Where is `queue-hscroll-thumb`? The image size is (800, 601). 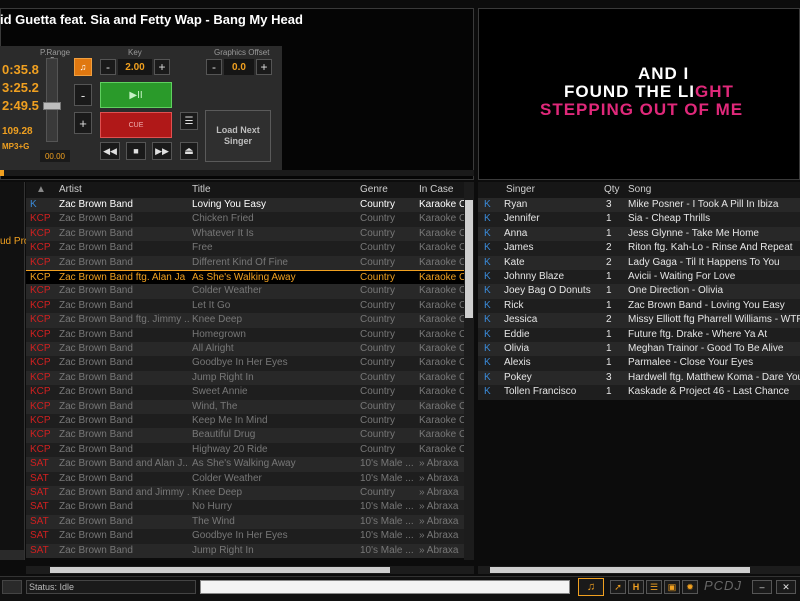
queue-hscroll-thumb is located at coordinates (620, 570).